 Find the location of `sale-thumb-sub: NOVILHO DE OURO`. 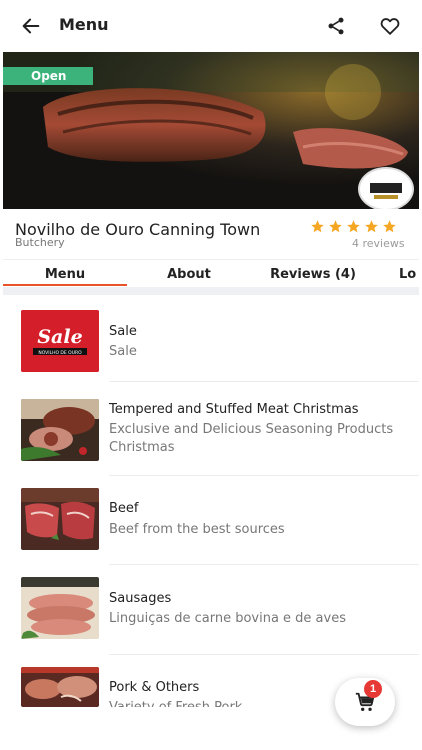

sale-thumb-sub: NOVILHO DE OURO is located at coordinates (60, 353).